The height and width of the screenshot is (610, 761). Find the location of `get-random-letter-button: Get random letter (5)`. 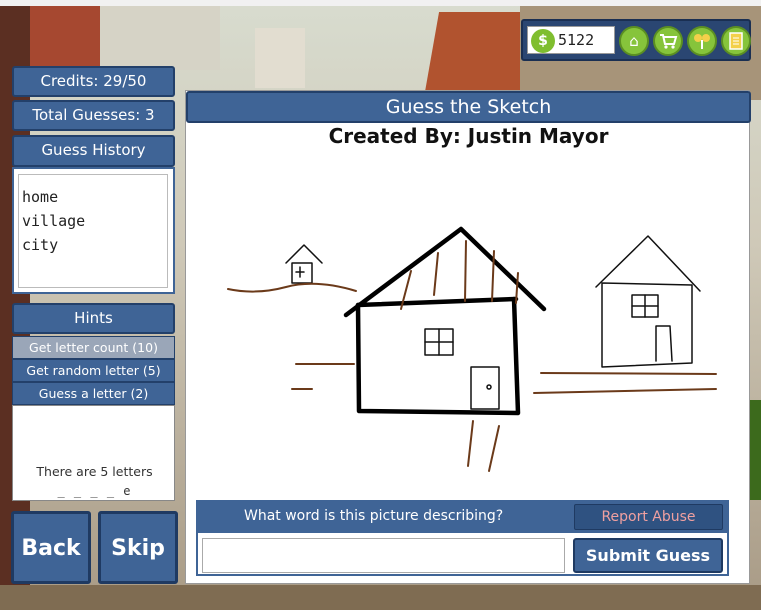

get-random-letter-button: Get random letter (5) is located at coordinates (93, 370).